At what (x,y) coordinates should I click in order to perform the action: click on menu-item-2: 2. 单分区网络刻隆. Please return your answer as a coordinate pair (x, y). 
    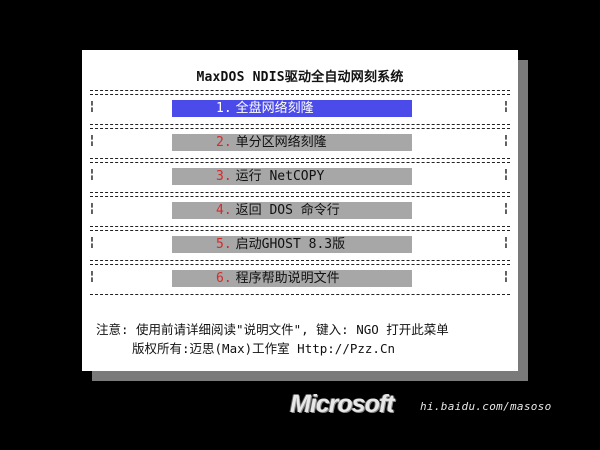
    Looking at the image, I should click on (292, 142).